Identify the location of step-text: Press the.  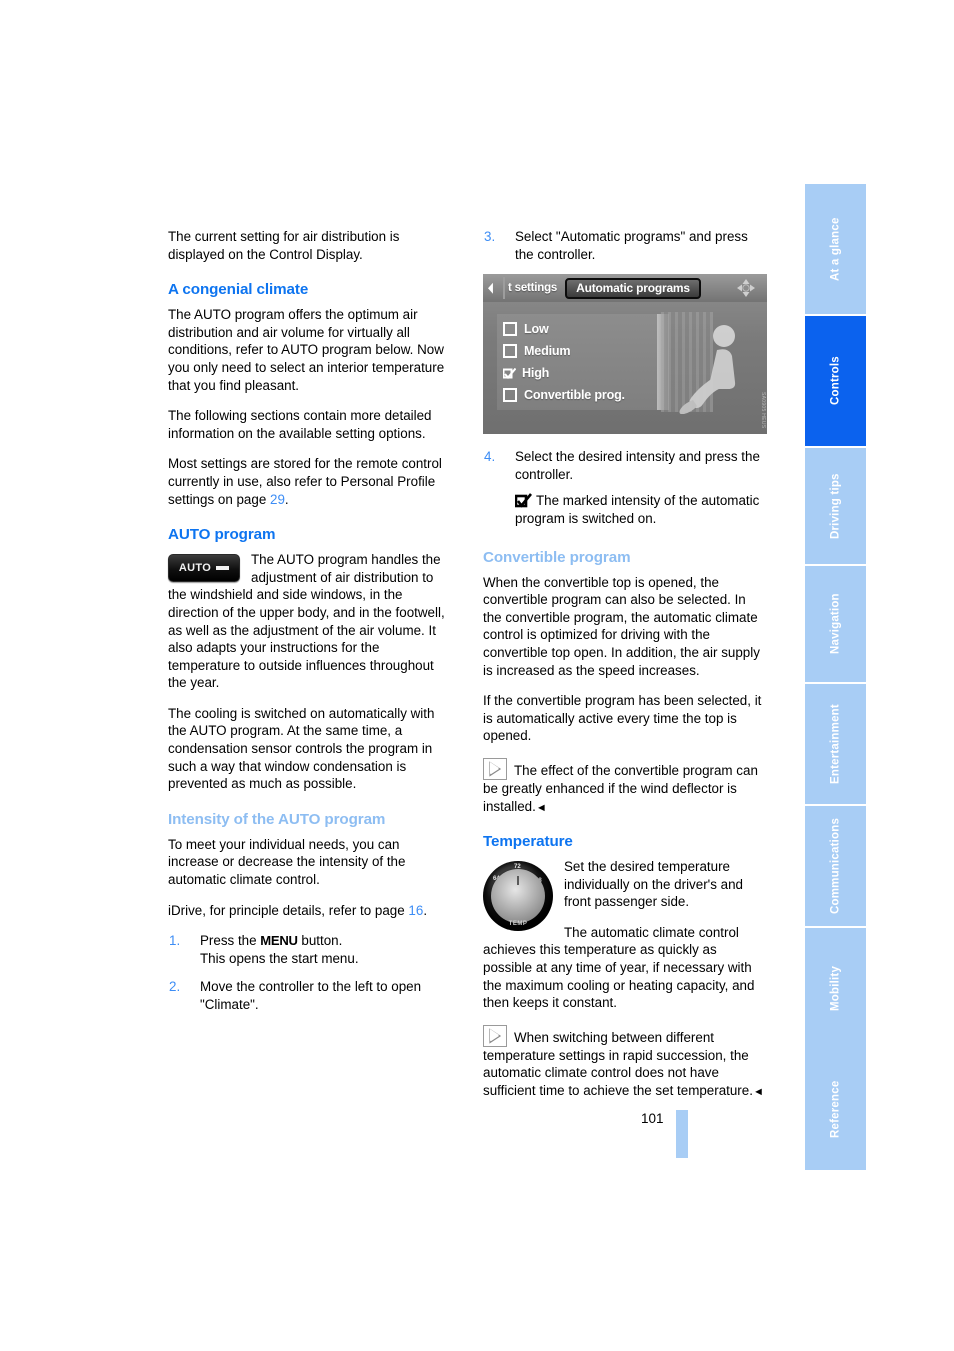
(230, 941).